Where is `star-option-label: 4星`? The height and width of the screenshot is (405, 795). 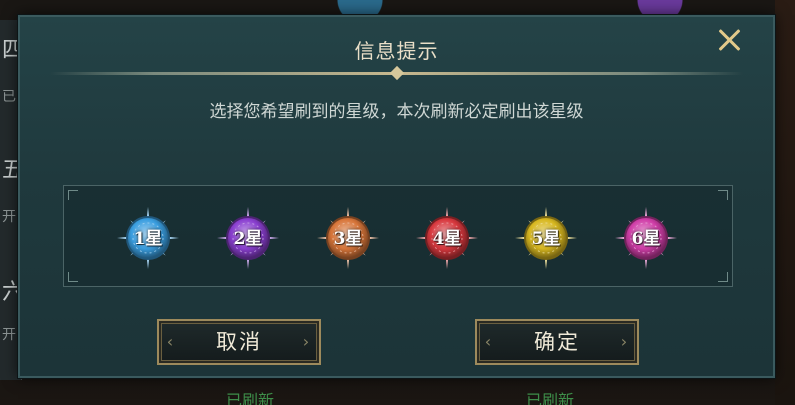 star-option-label: 4星 is located at coordinates (447, 239).